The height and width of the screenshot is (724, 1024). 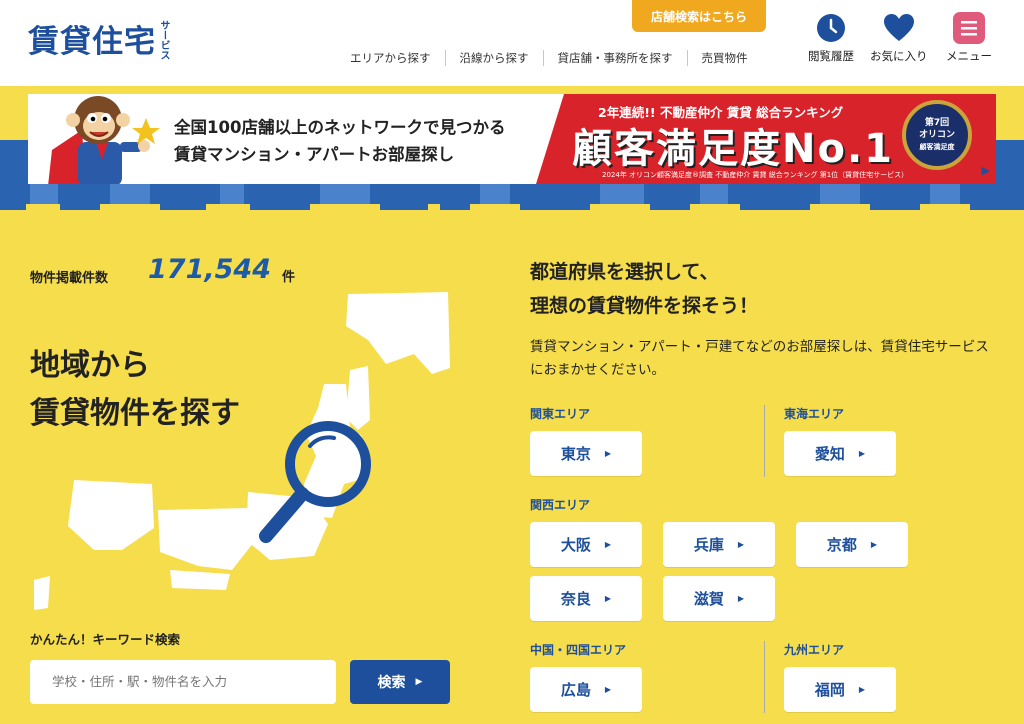 What do you see at coordinates (209, 269) in the screenshot?
I see `listing-count-value: 171,544` at bounding box center [209, 269].